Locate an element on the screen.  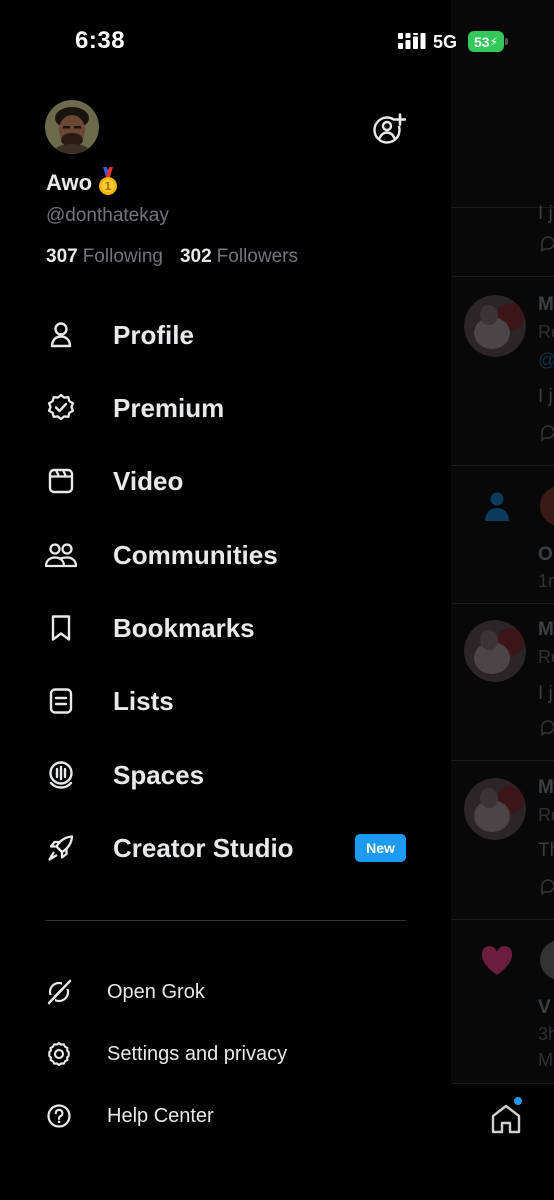
svg-text: 1 is located at coordinates (108, 186).